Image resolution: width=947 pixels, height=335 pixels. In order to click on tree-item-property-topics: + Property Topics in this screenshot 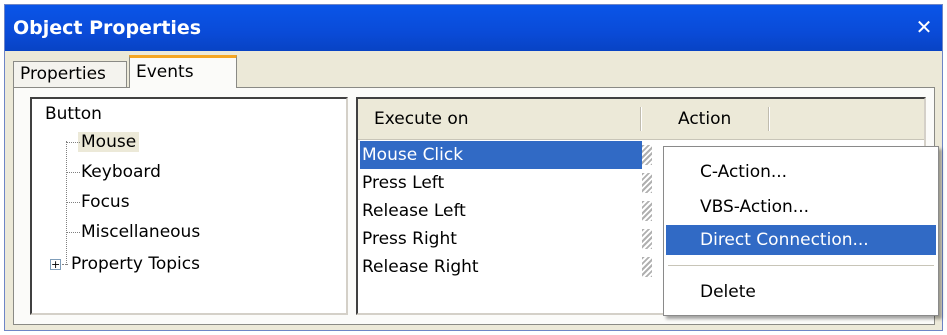, I will do `click(126, 264)`.